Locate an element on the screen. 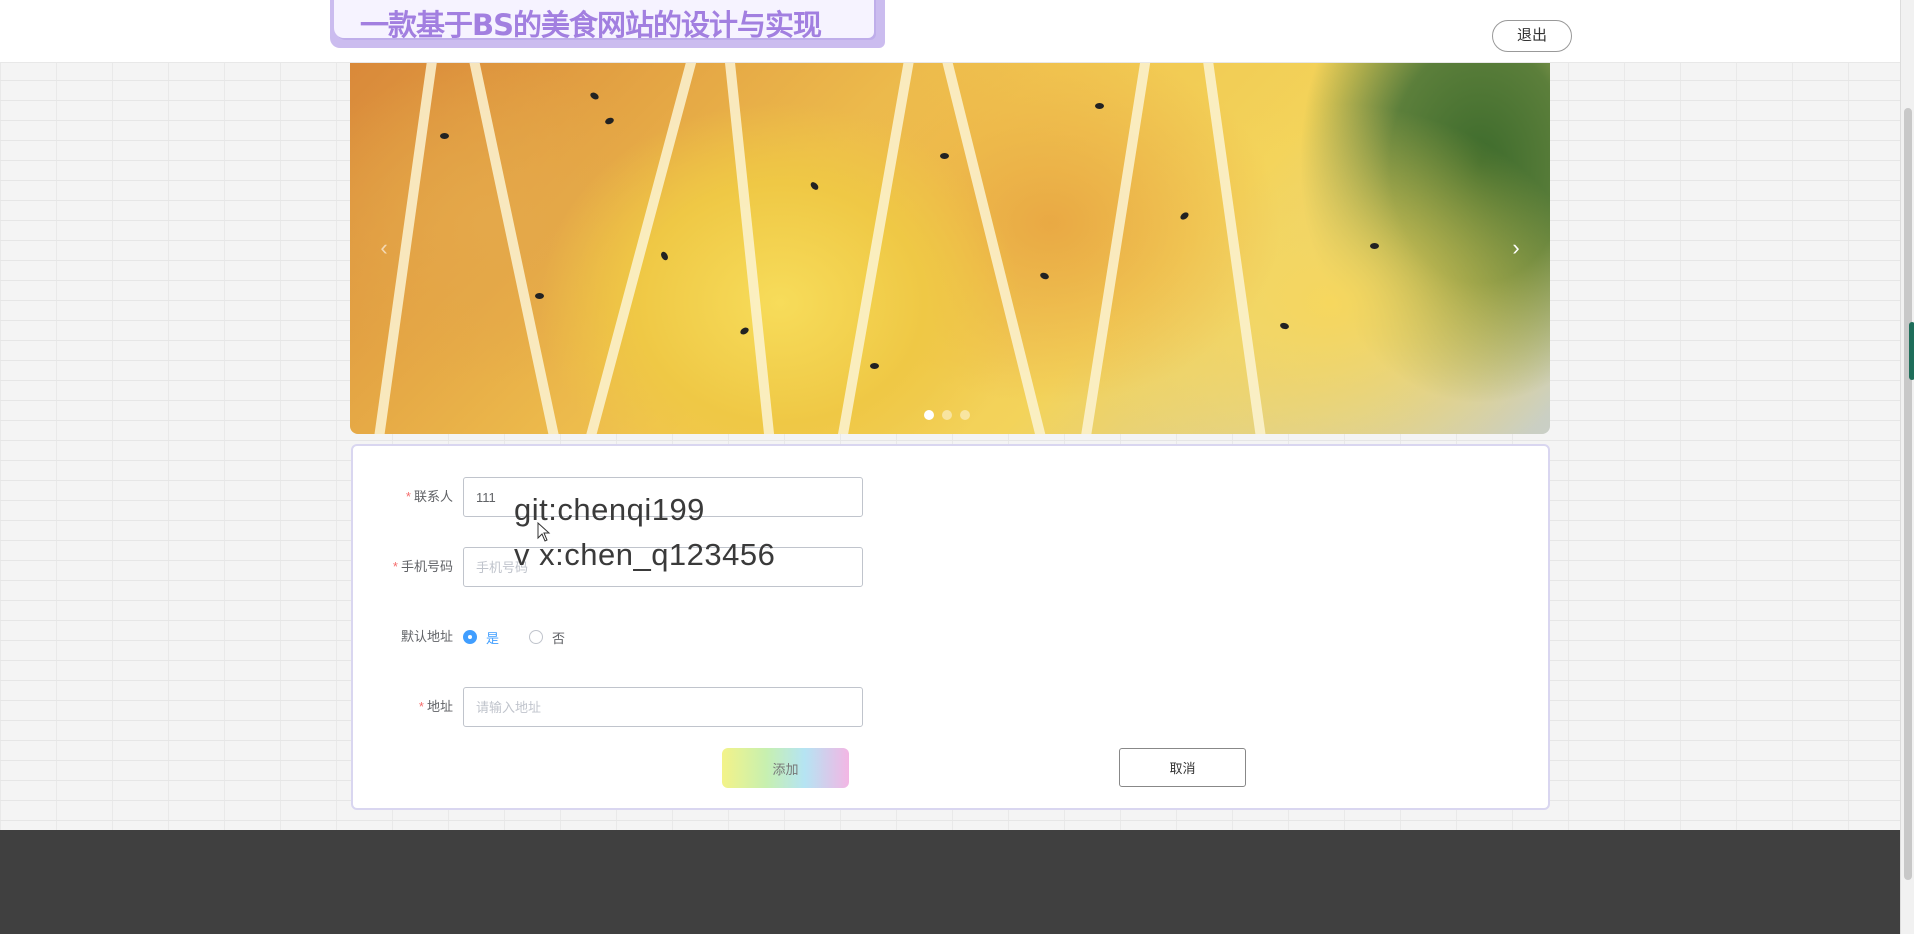  watermark-wechat: v x:chen_q123456 is located at coordinates (645, 554).